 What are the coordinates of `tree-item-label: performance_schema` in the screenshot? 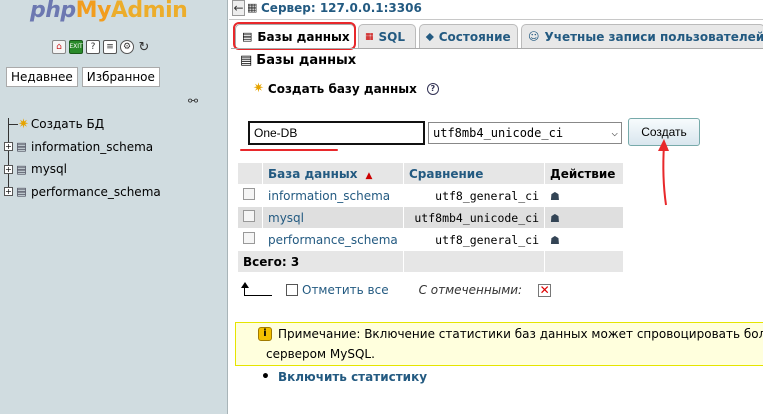 It's located at (96, 191).